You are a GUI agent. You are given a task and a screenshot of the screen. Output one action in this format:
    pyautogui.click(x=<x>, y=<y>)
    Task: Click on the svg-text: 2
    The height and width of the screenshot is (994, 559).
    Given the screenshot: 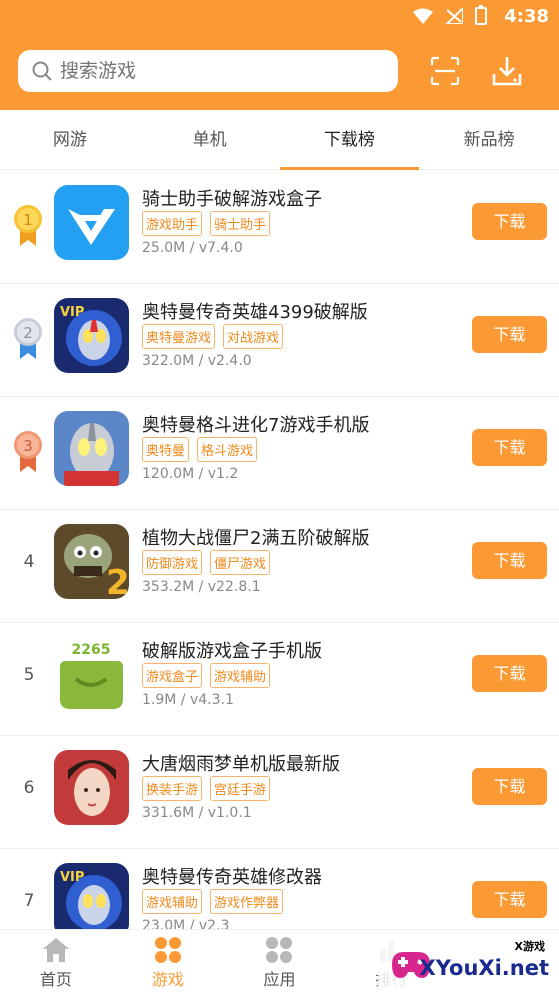 What is the action you would take?
    pyautogui.click(x=28, y=333)
    